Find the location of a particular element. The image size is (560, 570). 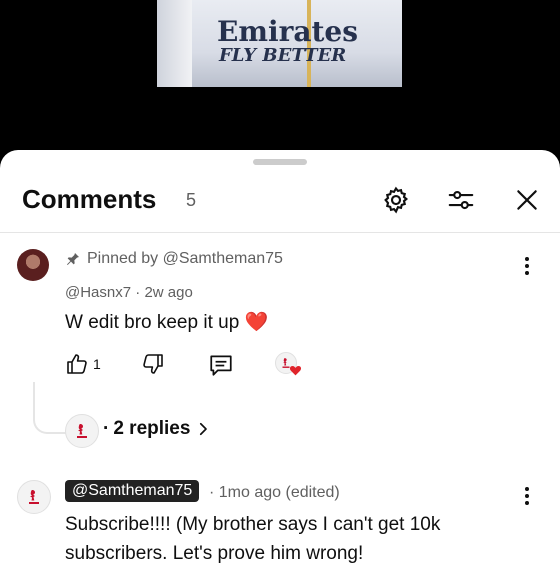

comment-meta: @Hasnx7 · 2w ago is located at coordinates (129, 292).